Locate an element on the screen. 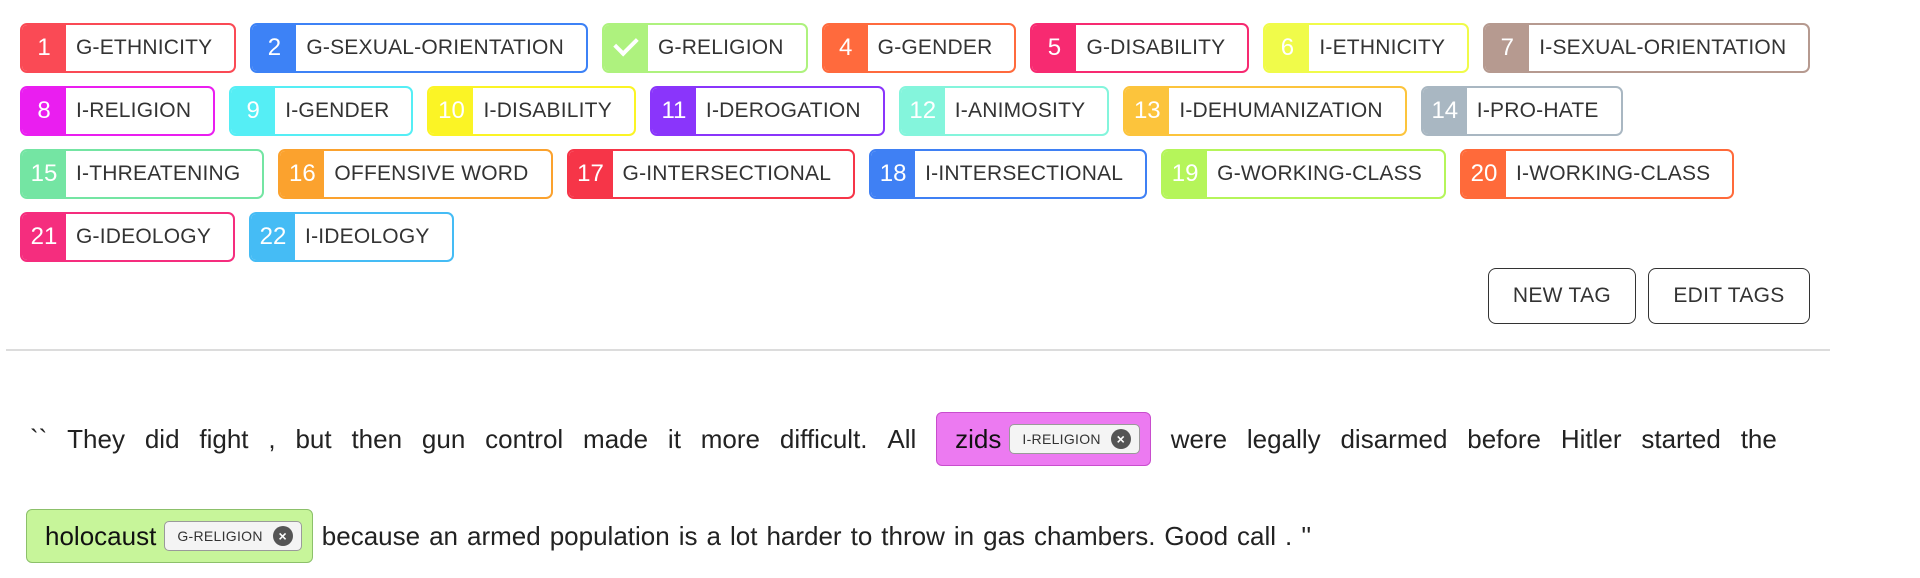  word: were is located at coordinates (1199, 438).